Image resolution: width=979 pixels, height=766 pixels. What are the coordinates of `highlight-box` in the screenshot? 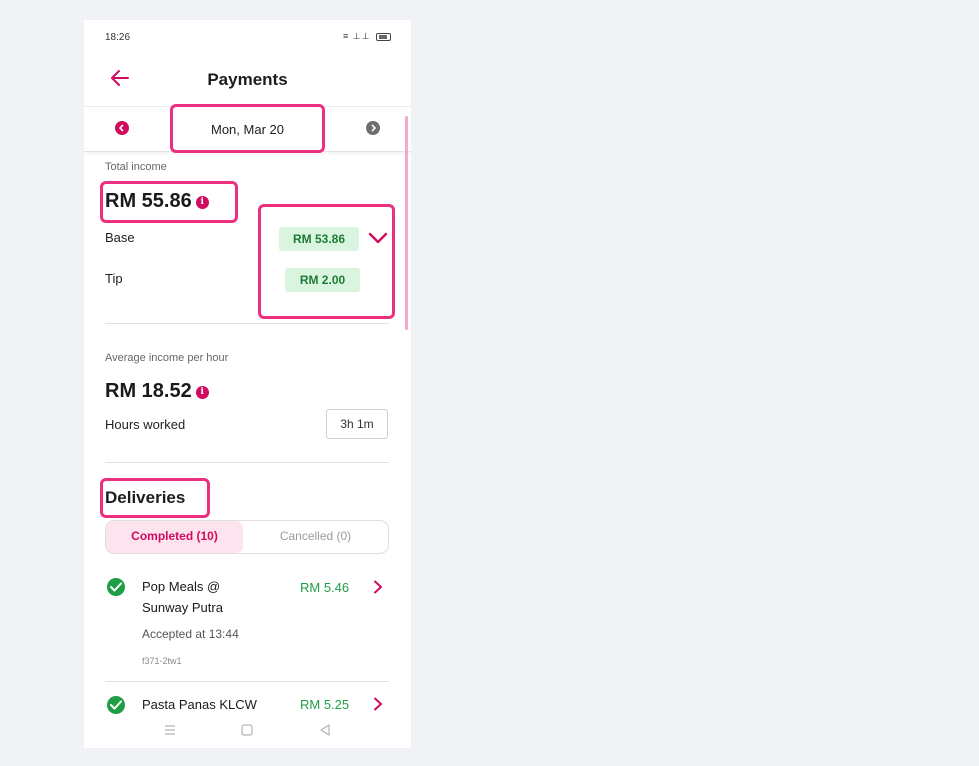 It's located at (326, 261).